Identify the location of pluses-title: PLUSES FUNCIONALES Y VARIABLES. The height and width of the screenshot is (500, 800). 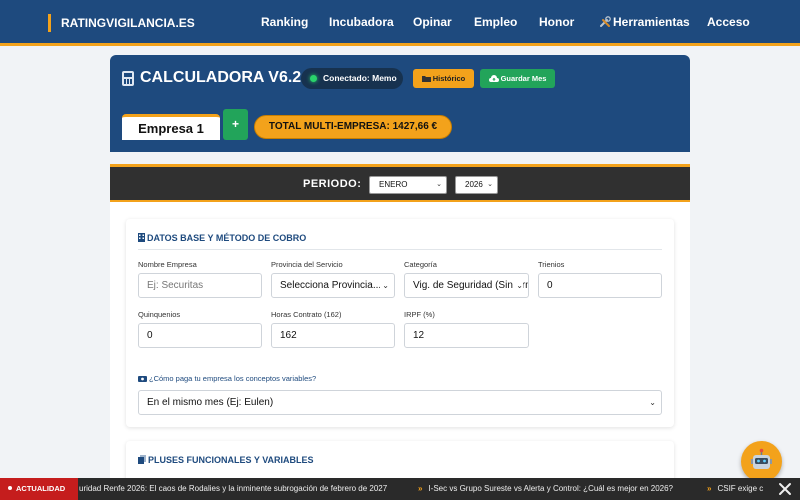
(226, 460).